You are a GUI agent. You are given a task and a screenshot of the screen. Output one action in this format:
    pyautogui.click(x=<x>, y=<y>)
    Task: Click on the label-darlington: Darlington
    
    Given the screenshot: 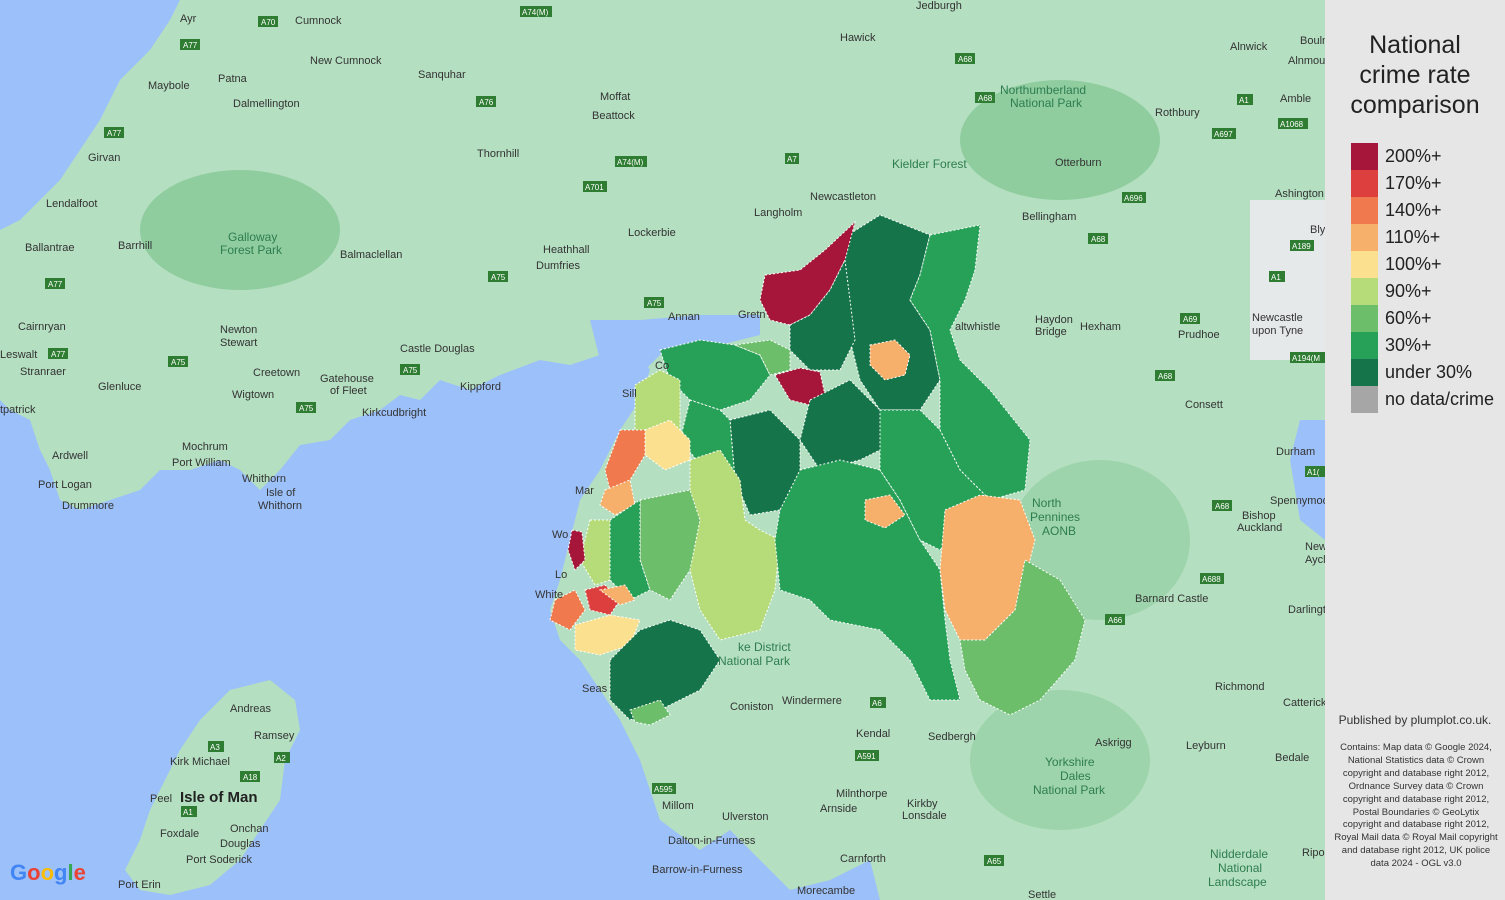 What is the action you would take?
    pyautogui.click(x=1306, y=610)
    